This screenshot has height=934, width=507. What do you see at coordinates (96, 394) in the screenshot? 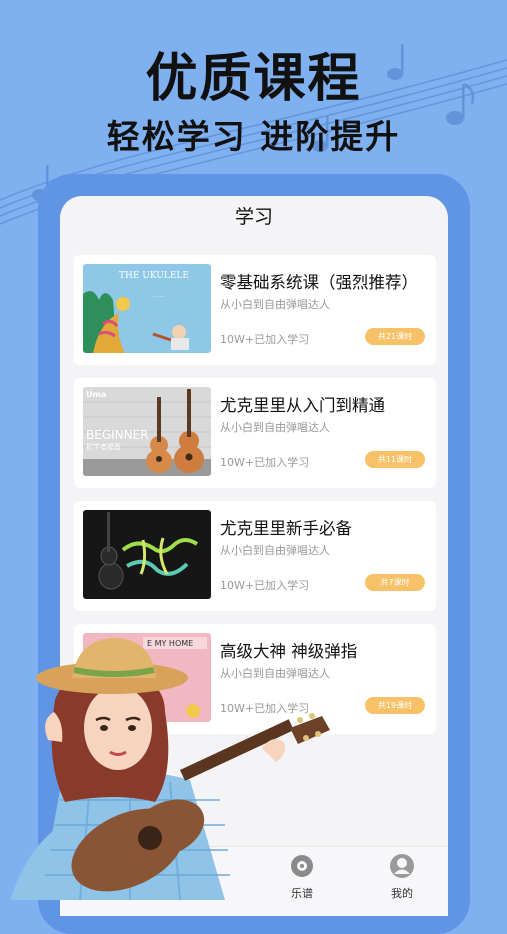
I see `brand-logo-text: Uma` at bounding box center [96, 394].